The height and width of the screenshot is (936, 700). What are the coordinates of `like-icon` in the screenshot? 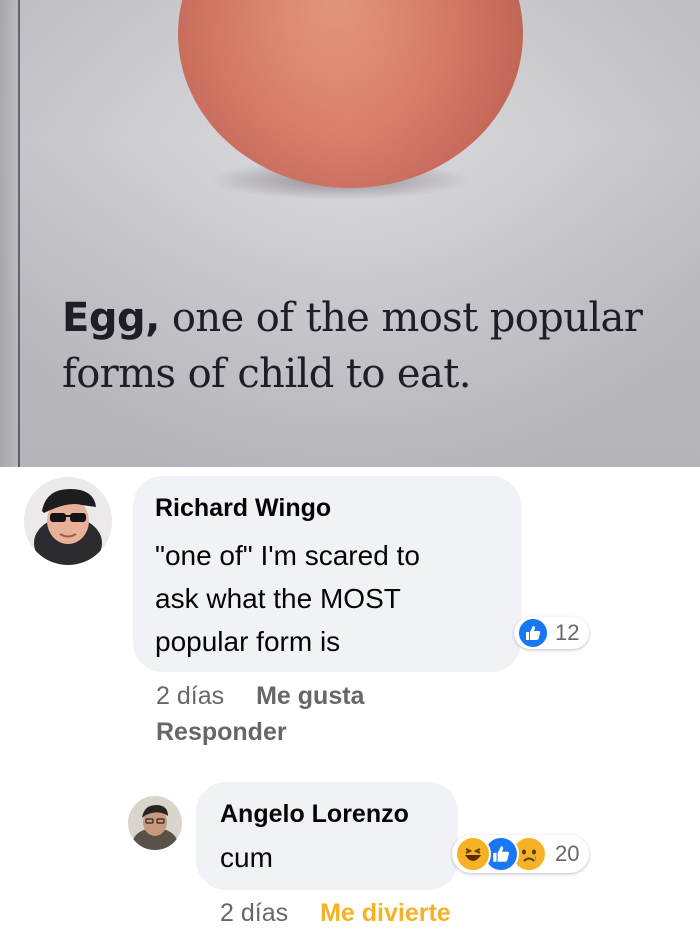 It's located at (533, 633).